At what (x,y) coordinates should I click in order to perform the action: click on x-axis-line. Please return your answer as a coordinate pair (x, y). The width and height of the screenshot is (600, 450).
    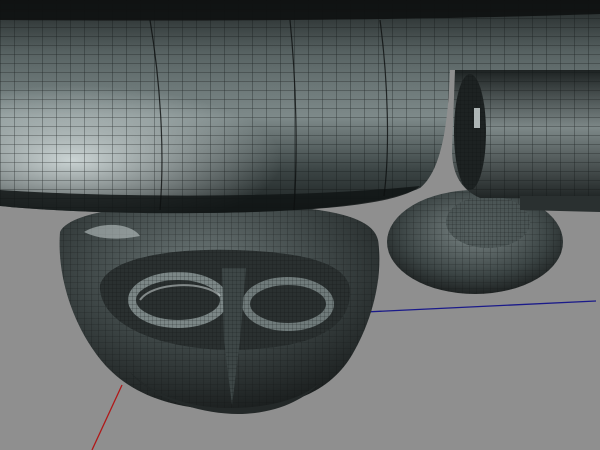
    Looking at the image, I should click on (480, 306).